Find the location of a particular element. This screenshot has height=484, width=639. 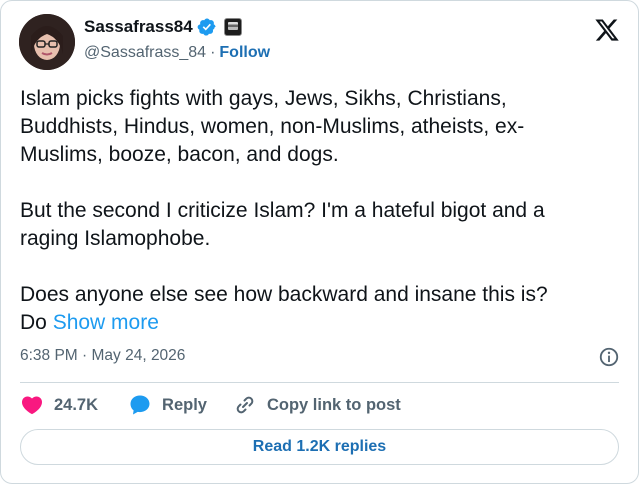

avatar is located at coordinates (47, 42).